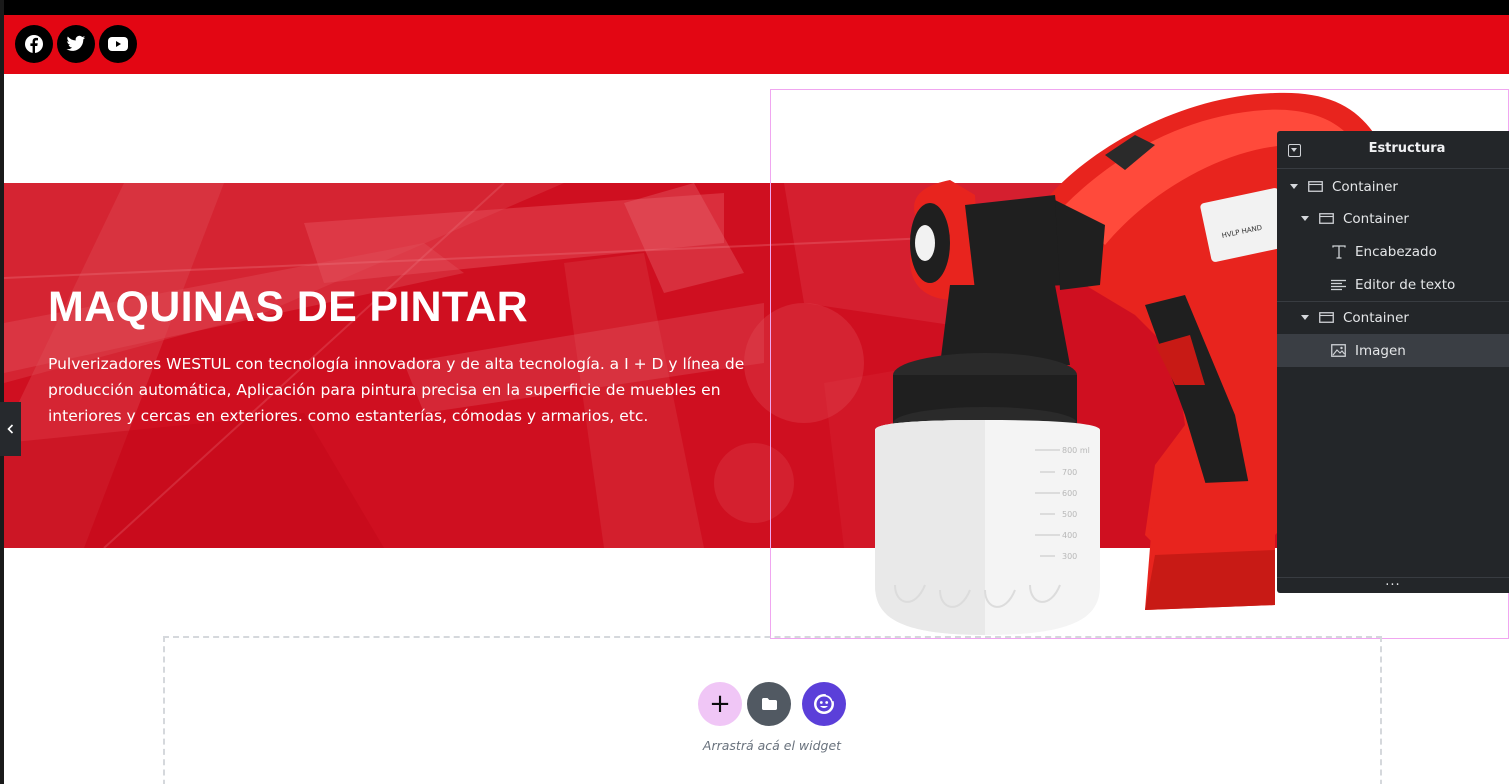  I want to click on tree-item-heading: Encabezado, so click(1393, 251).